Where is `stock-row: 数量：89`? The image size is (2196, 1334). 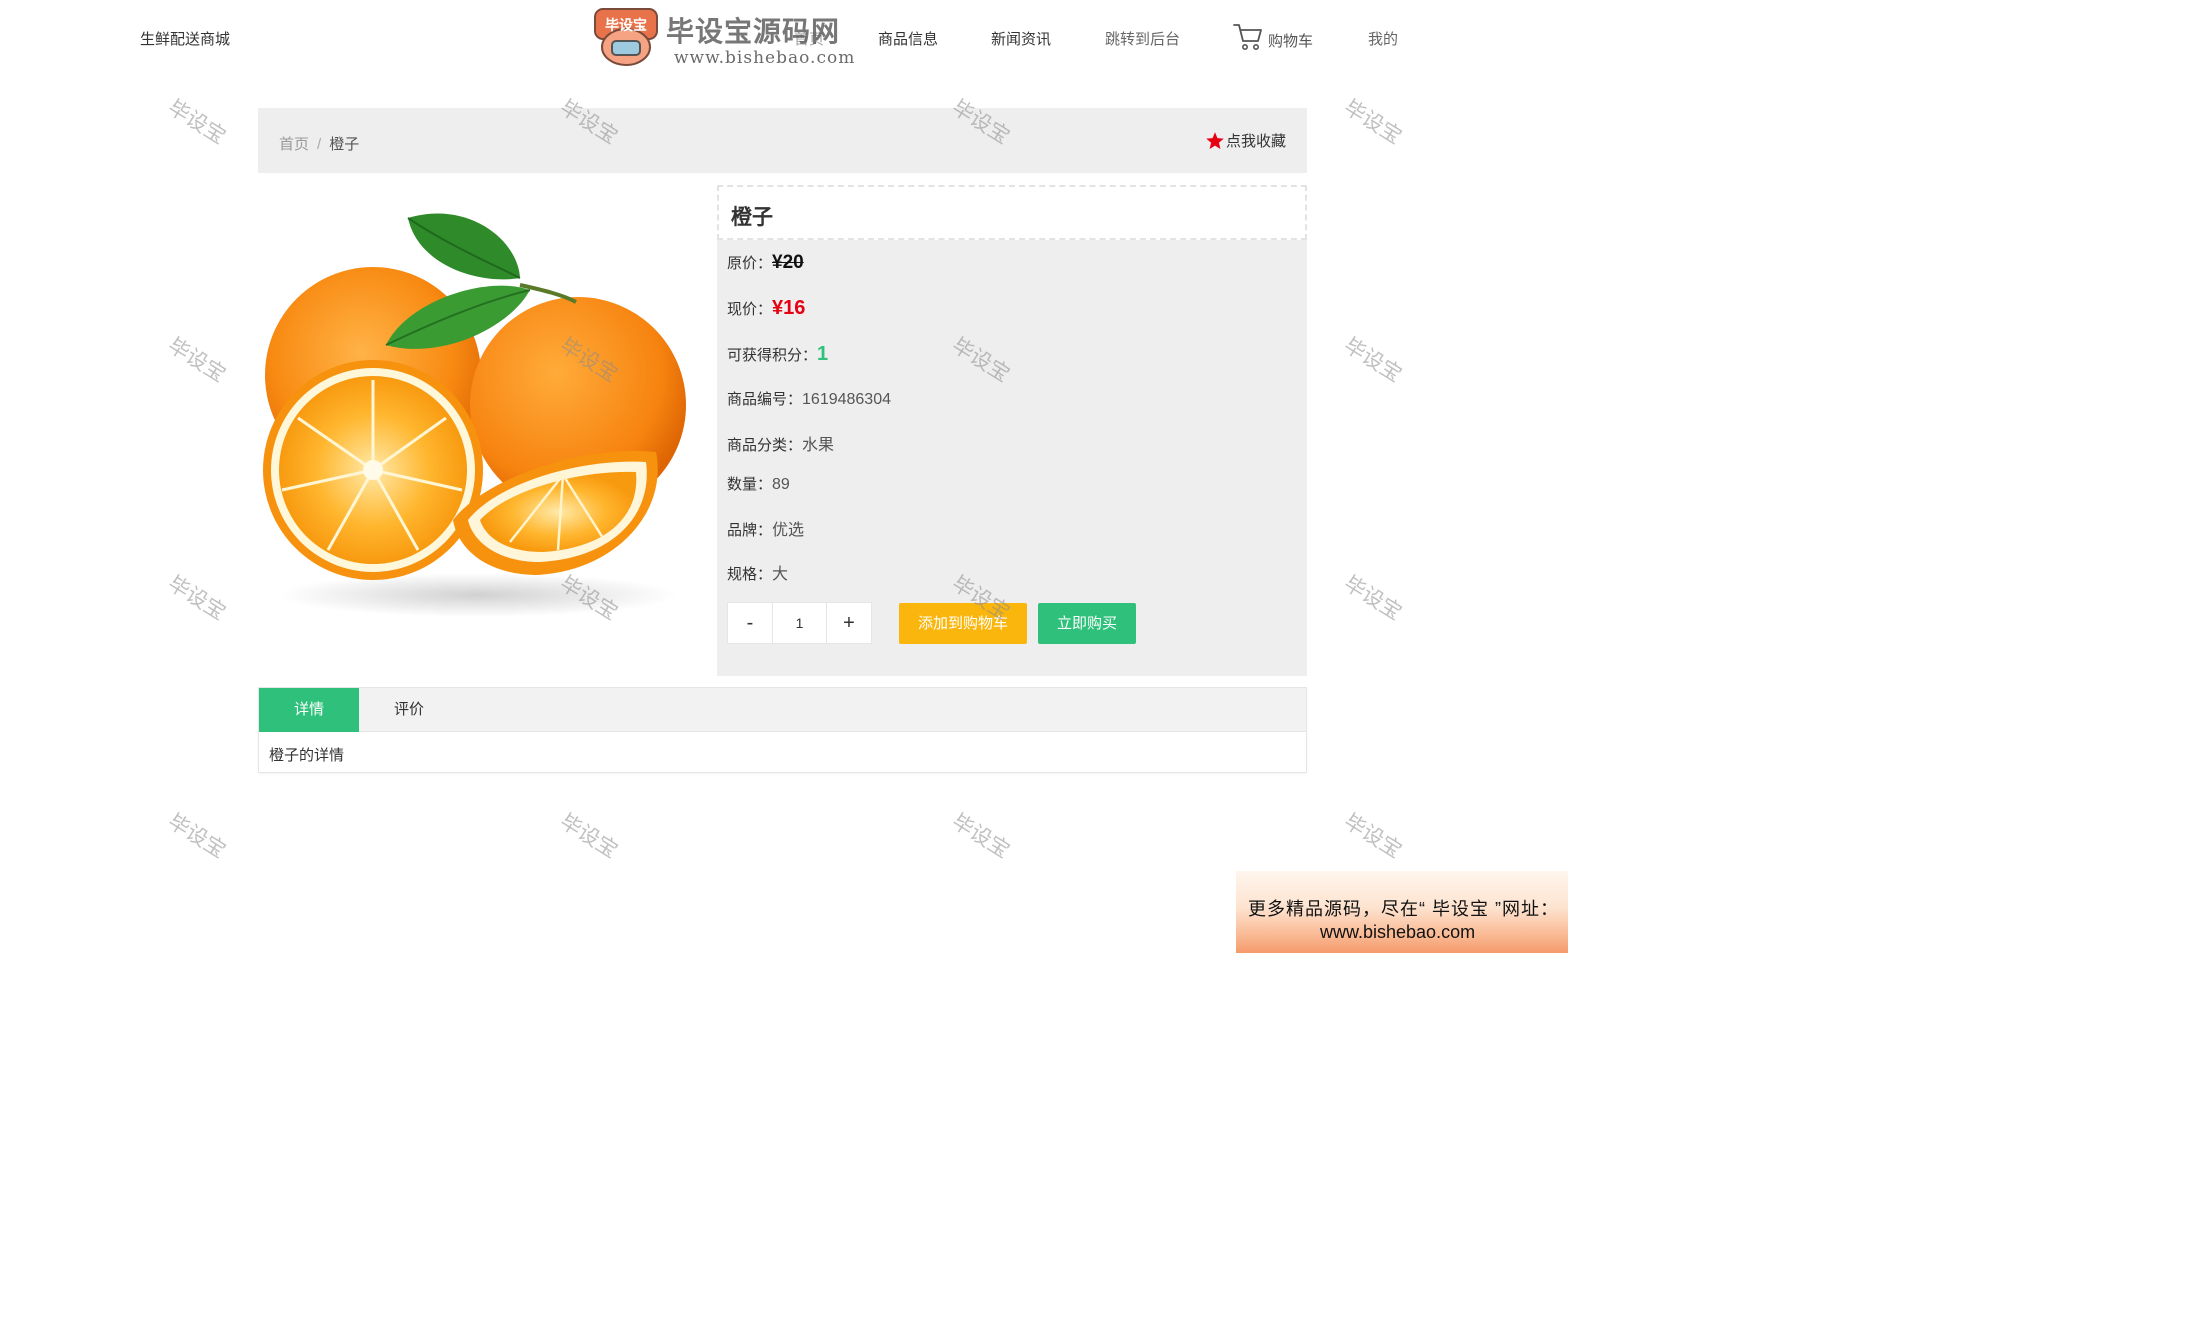 stock-row: 数量：89 is located at coordinates (758, 483).